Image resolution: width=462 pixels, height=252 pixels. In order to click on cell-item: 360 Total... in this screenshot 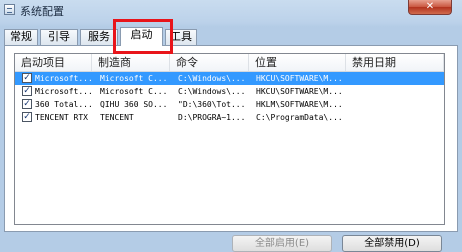, I will do `click(63, 104)`.